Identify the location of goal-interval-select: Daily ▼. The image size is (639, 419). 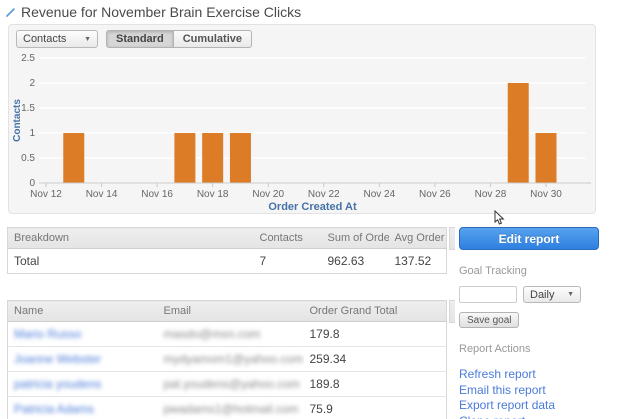
(552, 294).